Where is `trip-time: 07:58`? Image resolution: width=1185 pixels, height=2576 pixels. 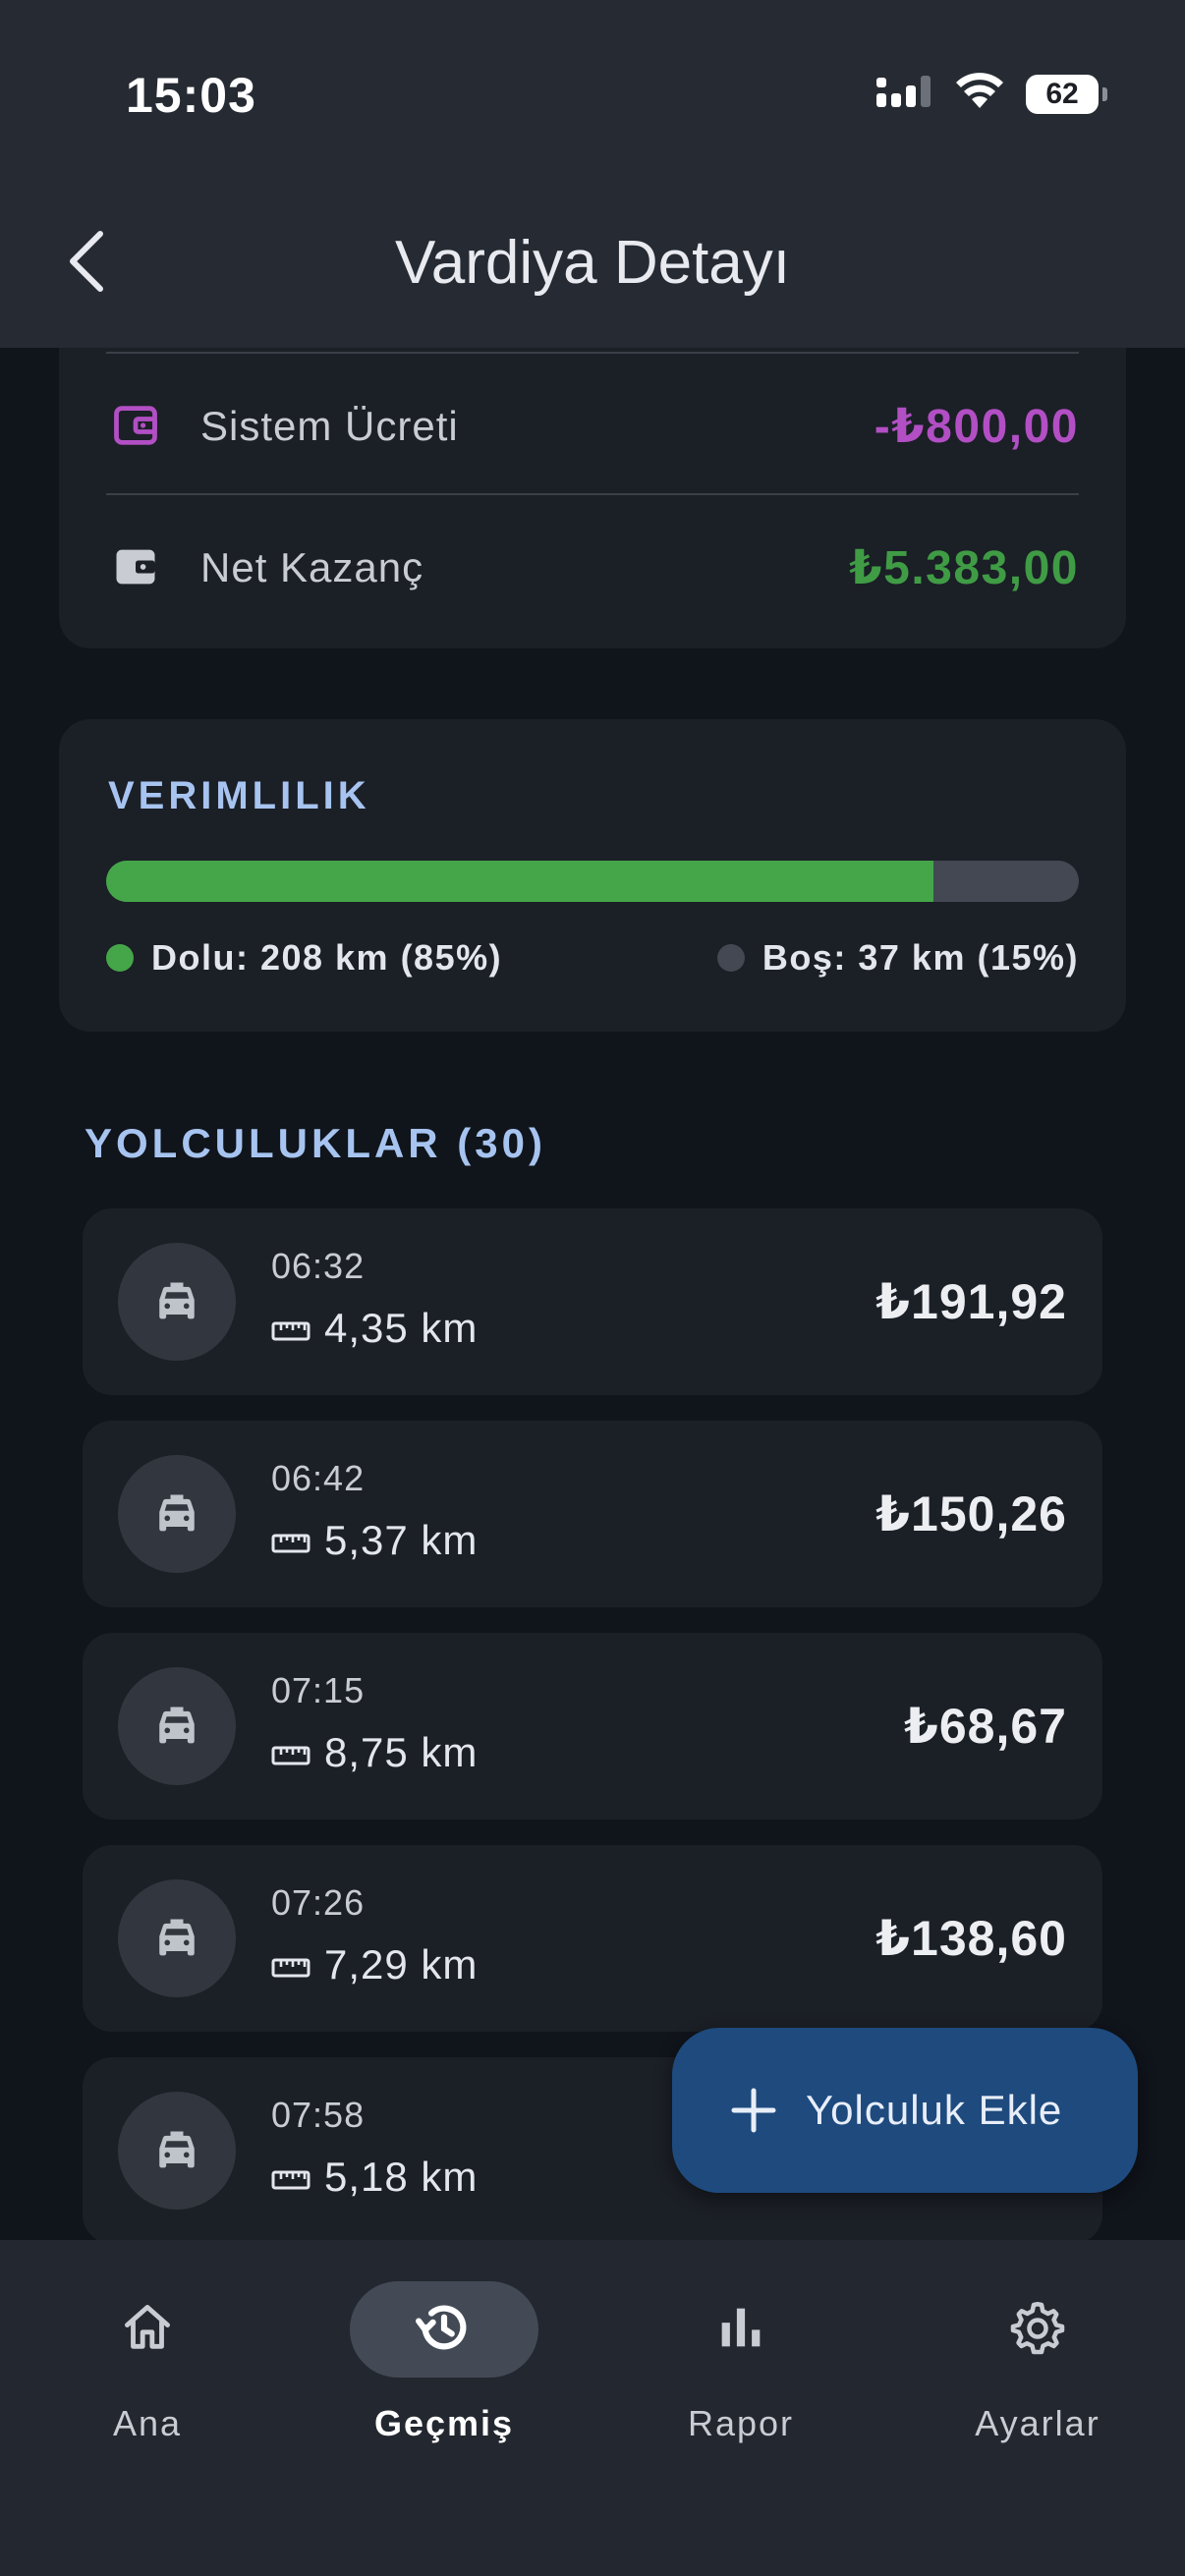 trip-time: 07:58 is located at coordinates (319, 2115).